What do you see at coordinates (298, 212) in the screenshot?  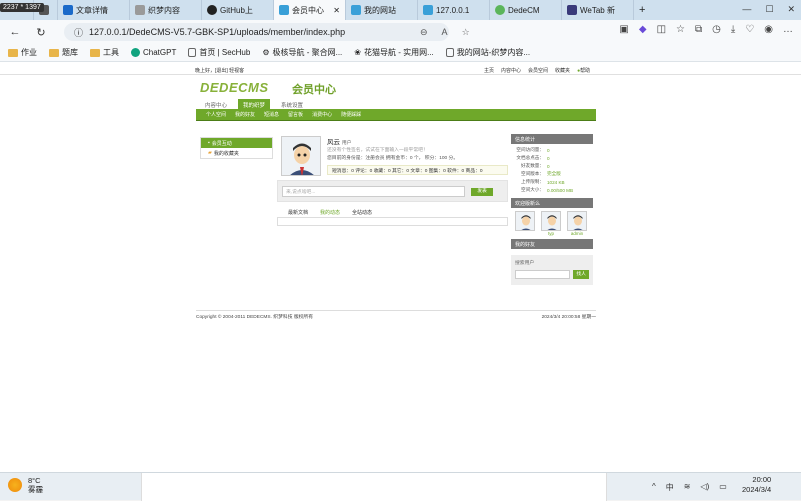 I see `tab-latest-docs: 最新文档` at bounding box center [298, 212].